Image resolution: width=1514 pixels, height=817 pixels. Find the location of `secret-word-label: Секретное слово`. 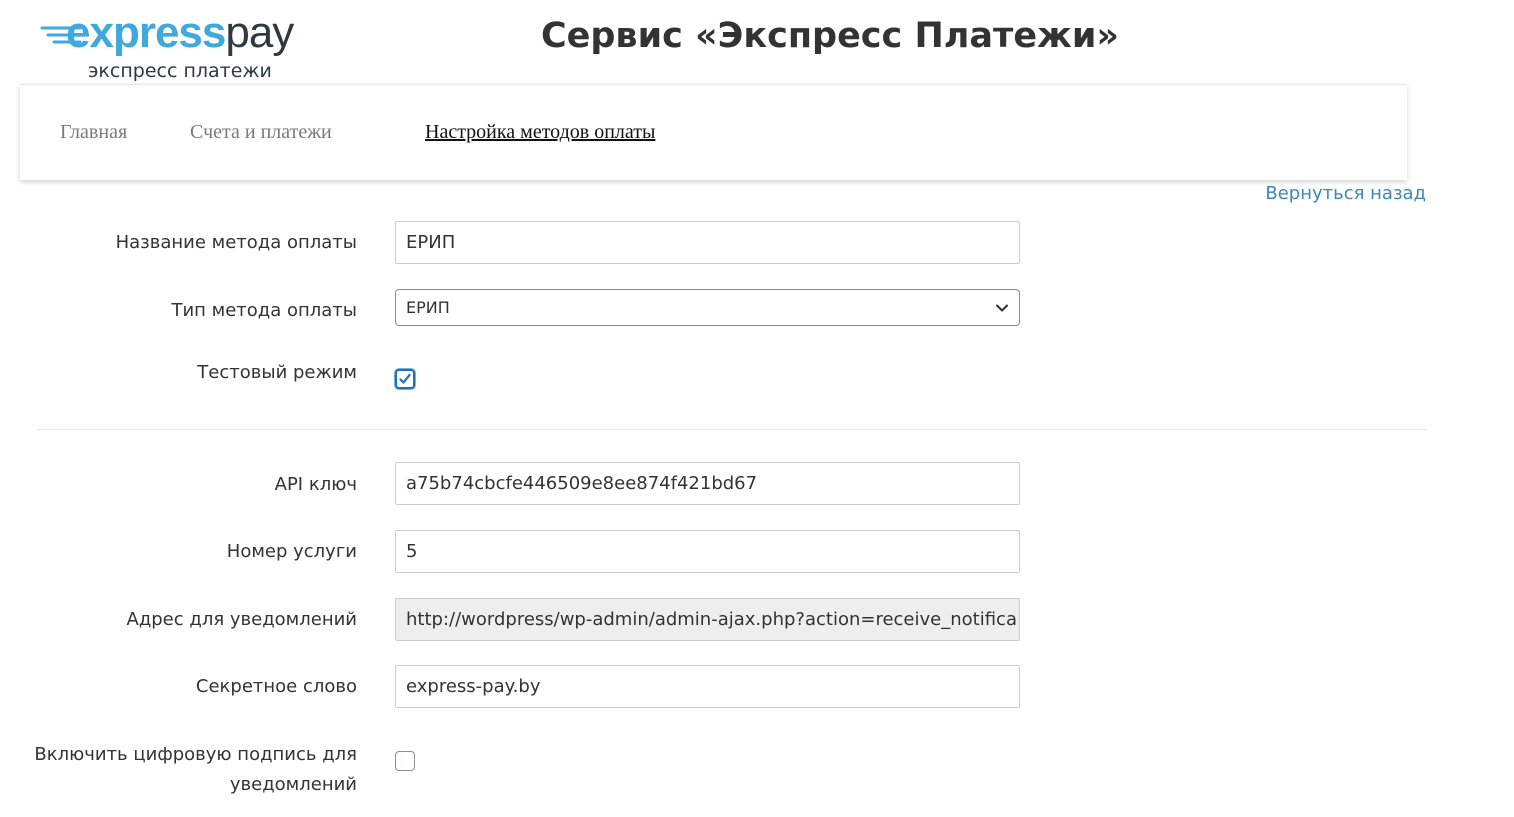

secret-word-label: Секретное слово is located at coordinates (276, 686).